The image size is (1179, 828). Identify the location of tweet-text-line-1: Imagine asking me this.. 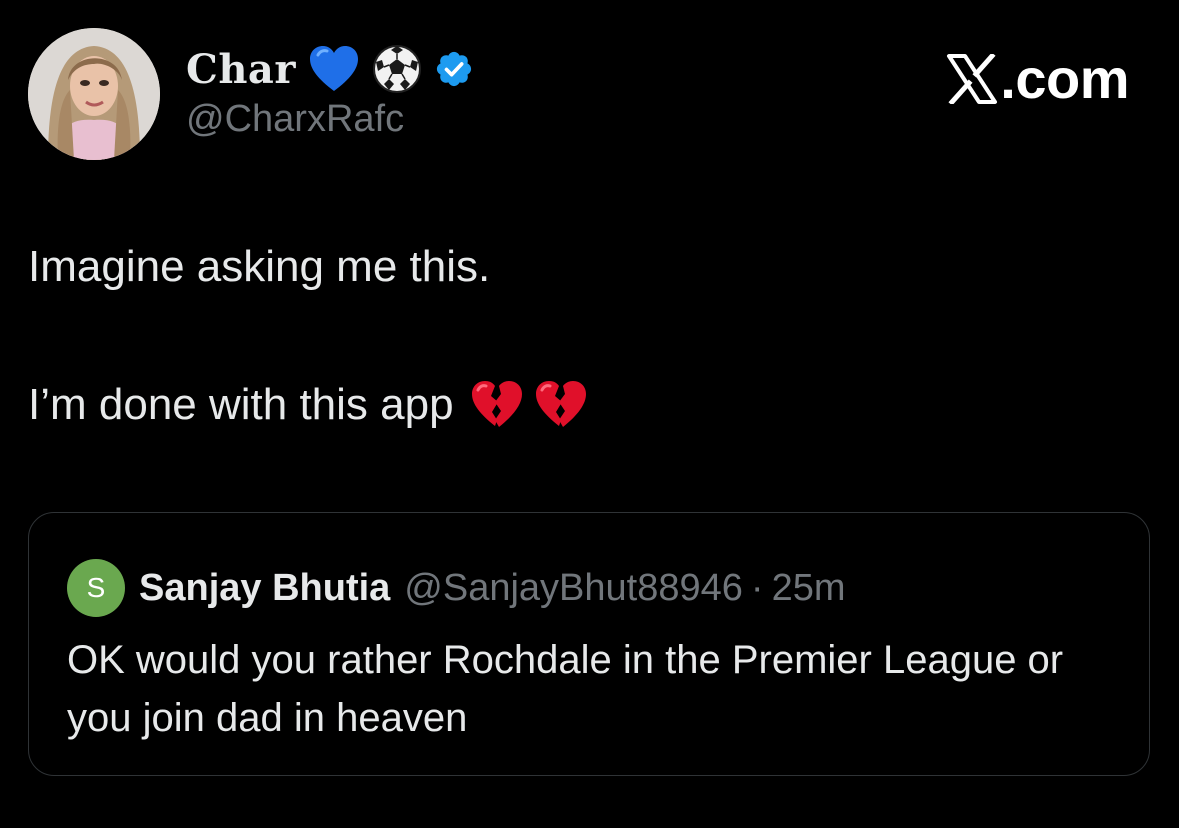
(259, 266).